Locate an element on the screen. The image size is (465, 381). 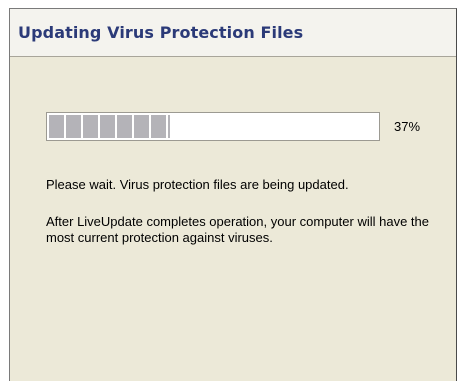
progress-bar is located at coordinates (213, 126).